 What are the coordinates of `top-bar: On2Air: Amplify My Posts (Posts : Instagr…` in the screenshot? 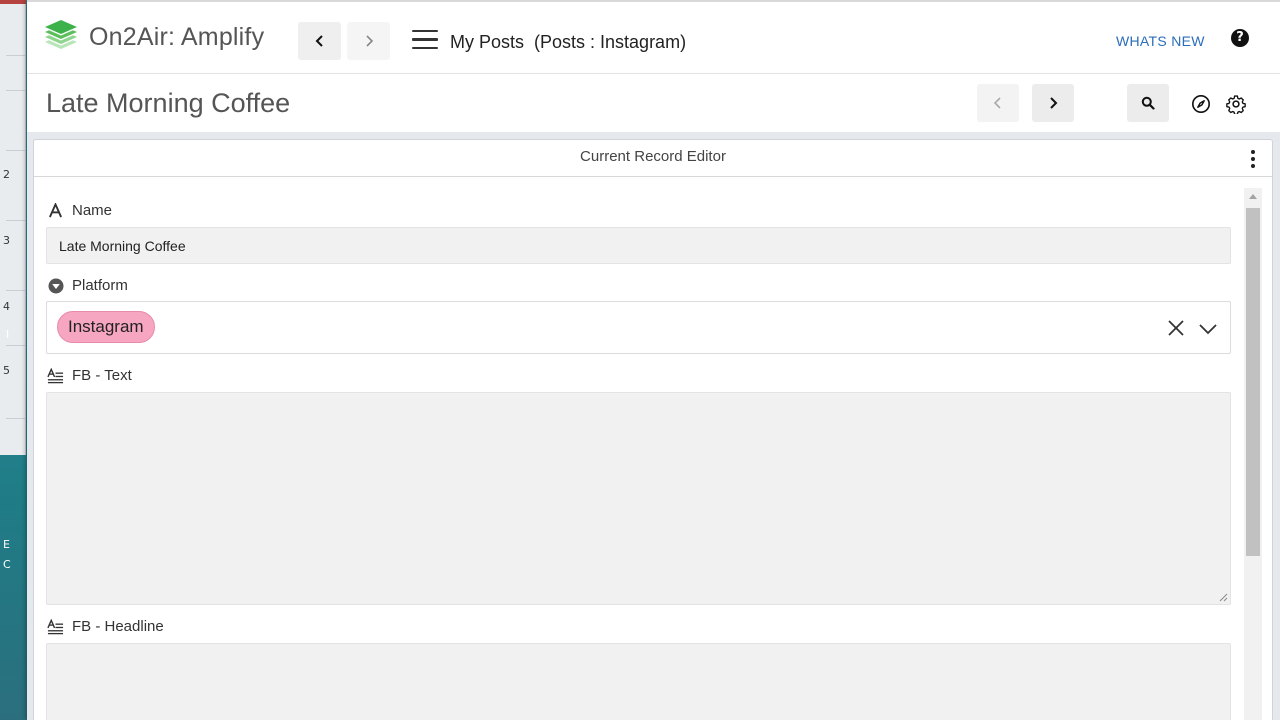 It's located at (653, 42).